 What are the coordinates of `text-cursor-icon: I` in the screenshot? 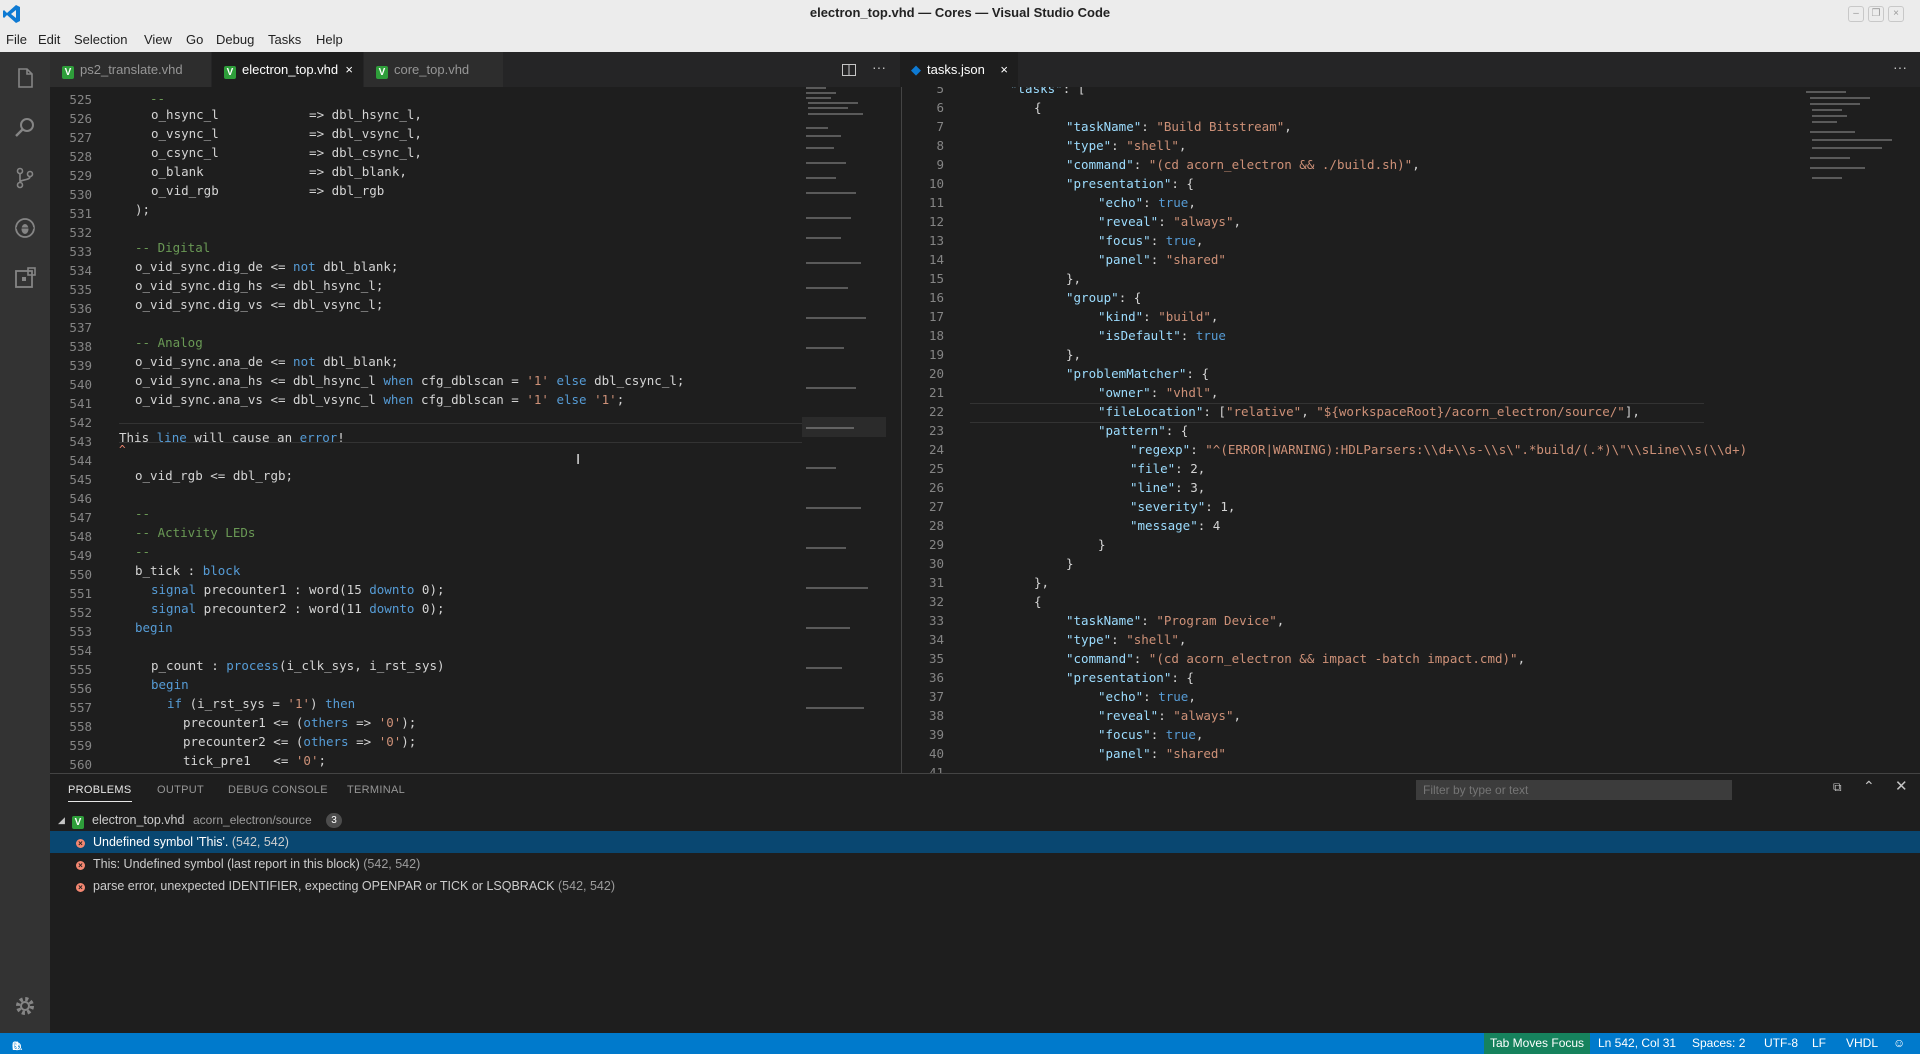 It's located at (578, 459).